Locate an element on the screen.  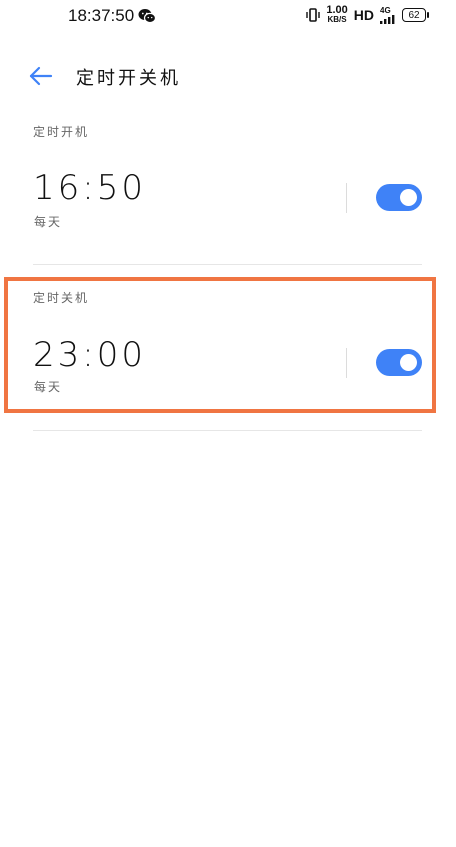
power-on-section-label: 定时开机 is located at coordinates (61, 132).